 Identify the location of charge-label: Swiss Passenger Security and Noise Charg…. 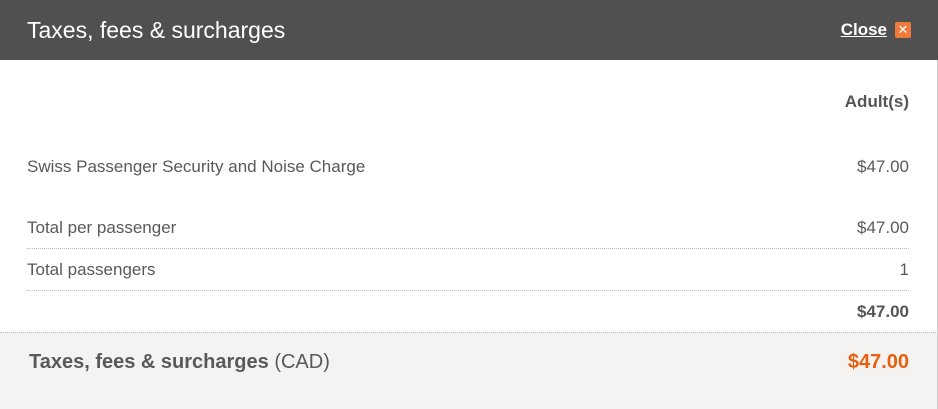
(196, 166).